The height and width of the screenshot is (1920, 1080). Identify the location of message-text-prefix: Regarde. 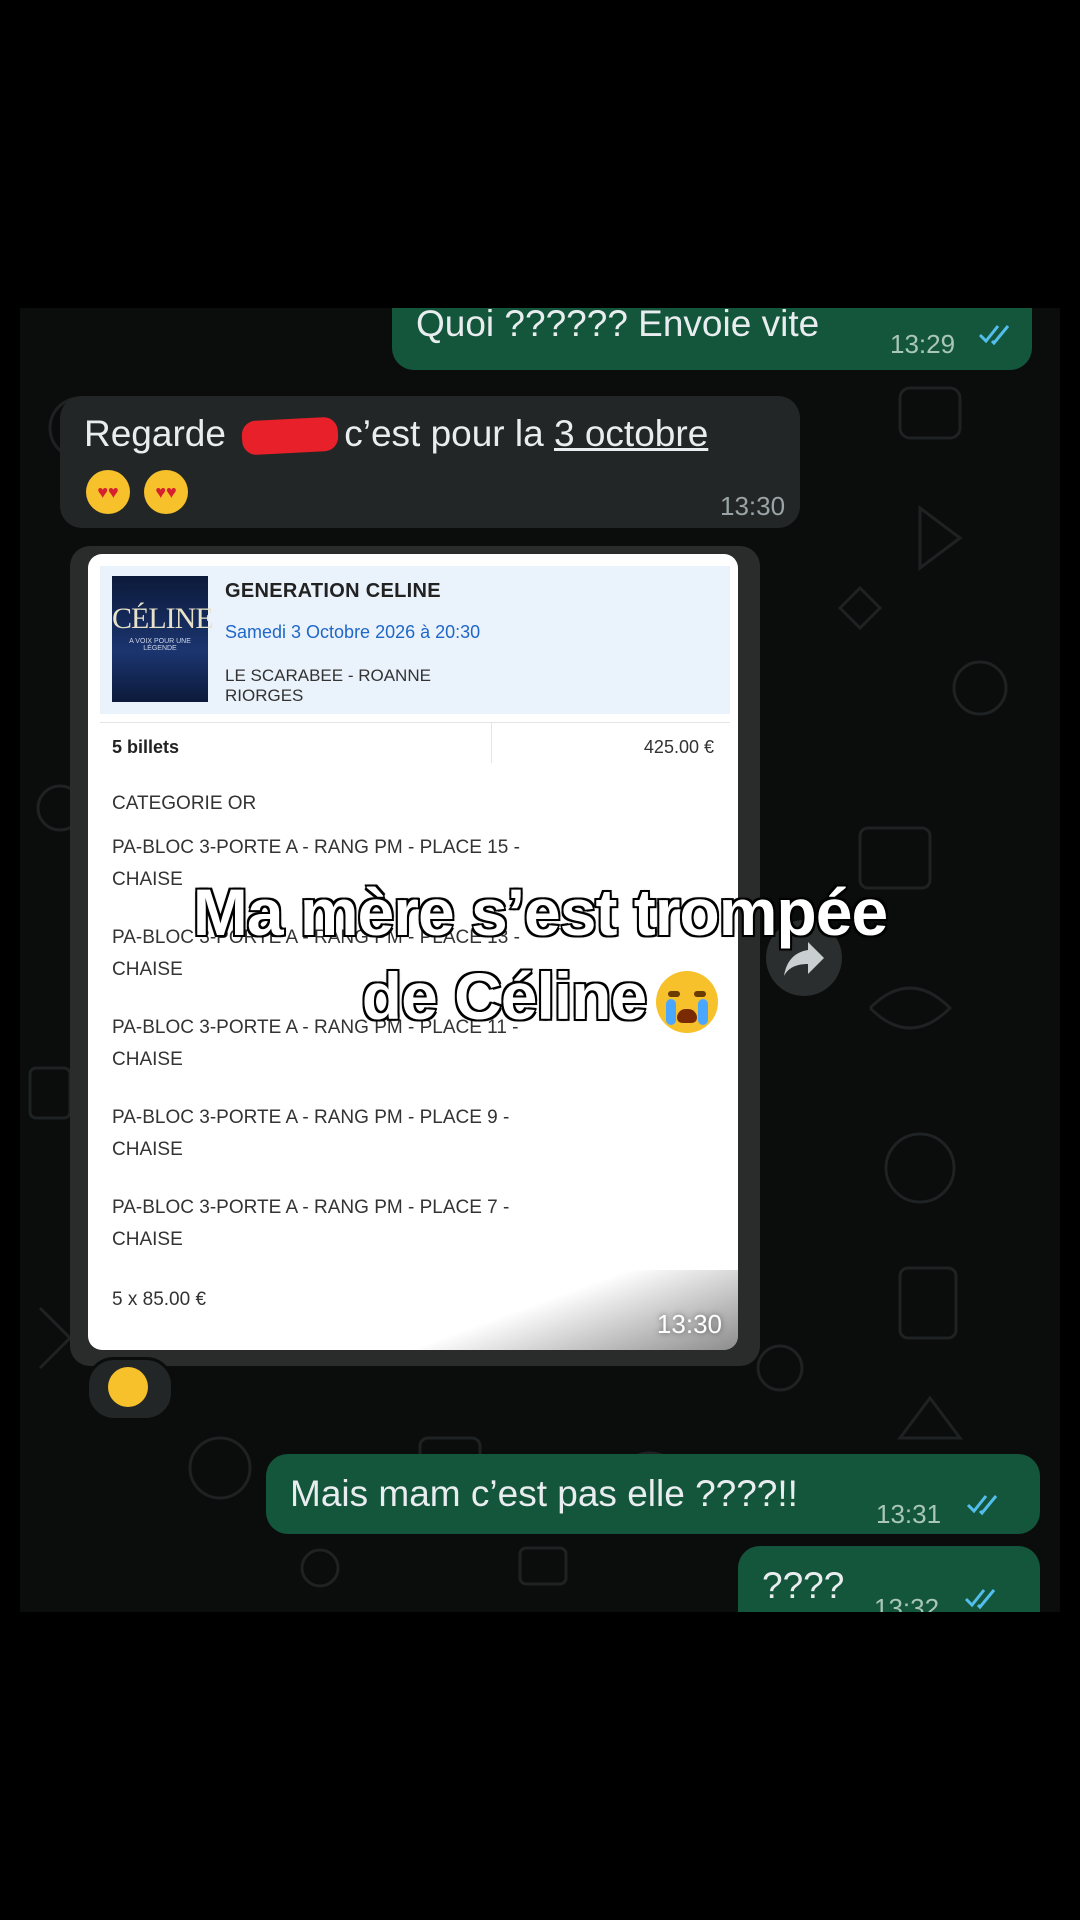
(160, 433).